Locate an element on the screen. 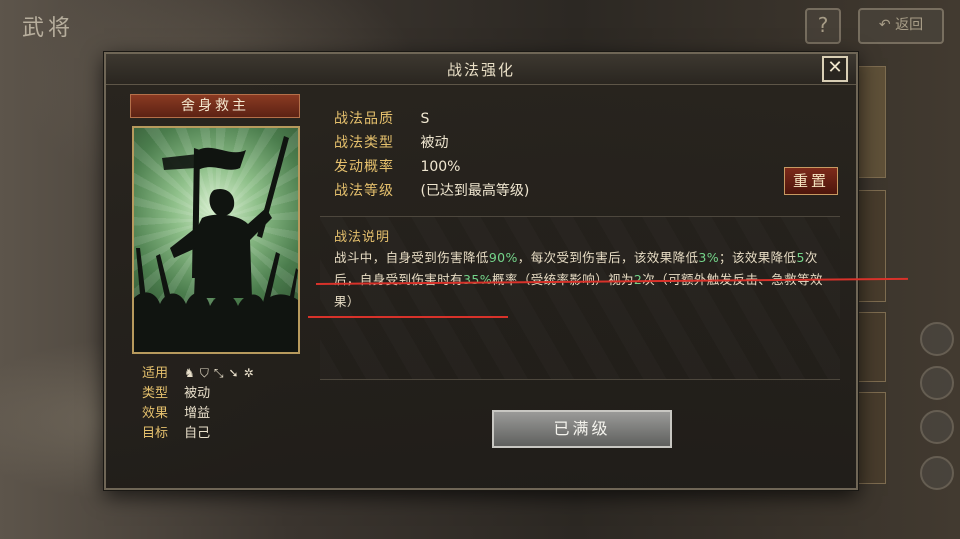 The image size is (960, 539). attr-row-type: 类型 被动 is located at coordinates (176, 392).